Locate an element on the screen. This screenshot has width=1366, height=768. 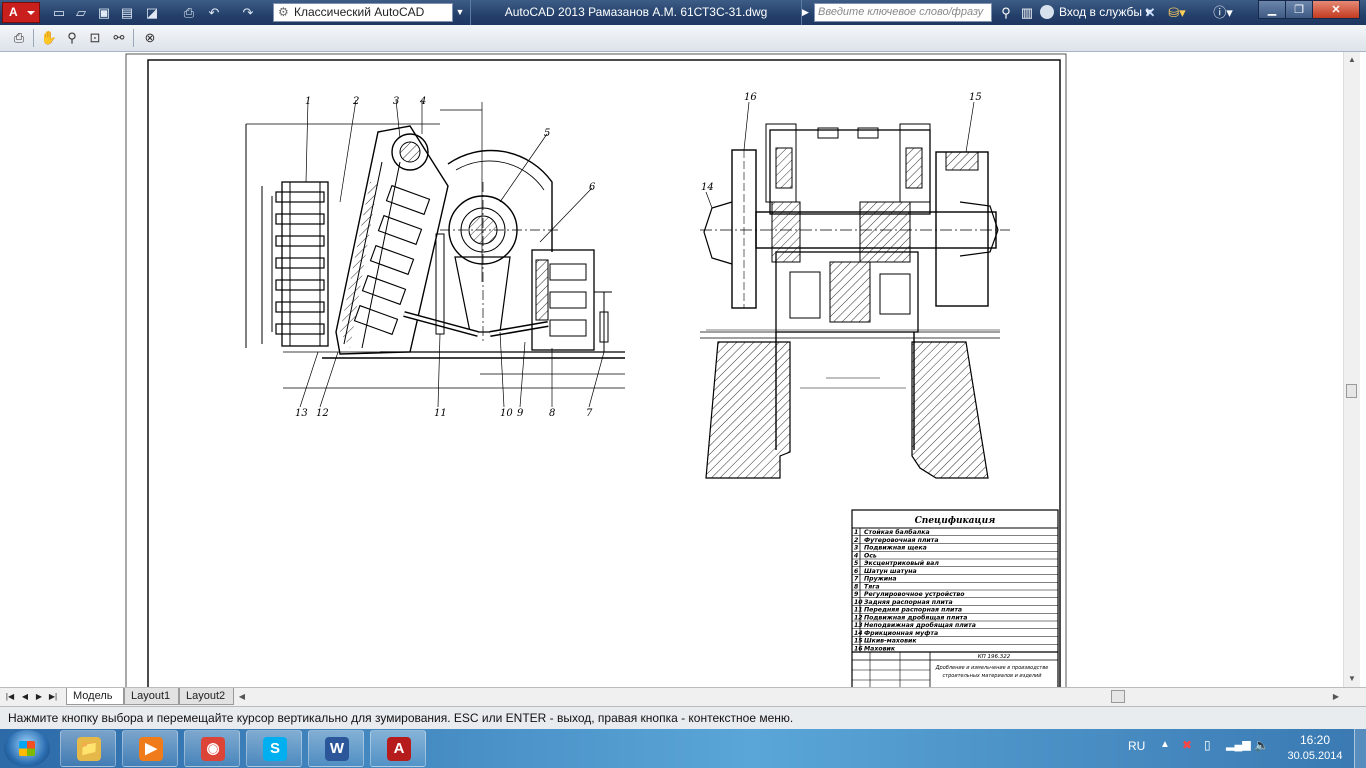
open-icon: ▱ is located at coordinates (81, 12).